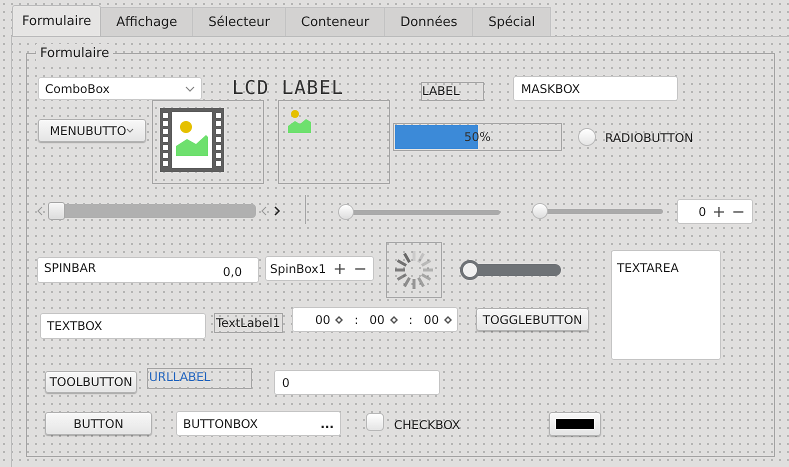 Image resolution: width=789 pixels, height=467 pixels. I want to click on spin-box: 0 + −, so click(715, 211).